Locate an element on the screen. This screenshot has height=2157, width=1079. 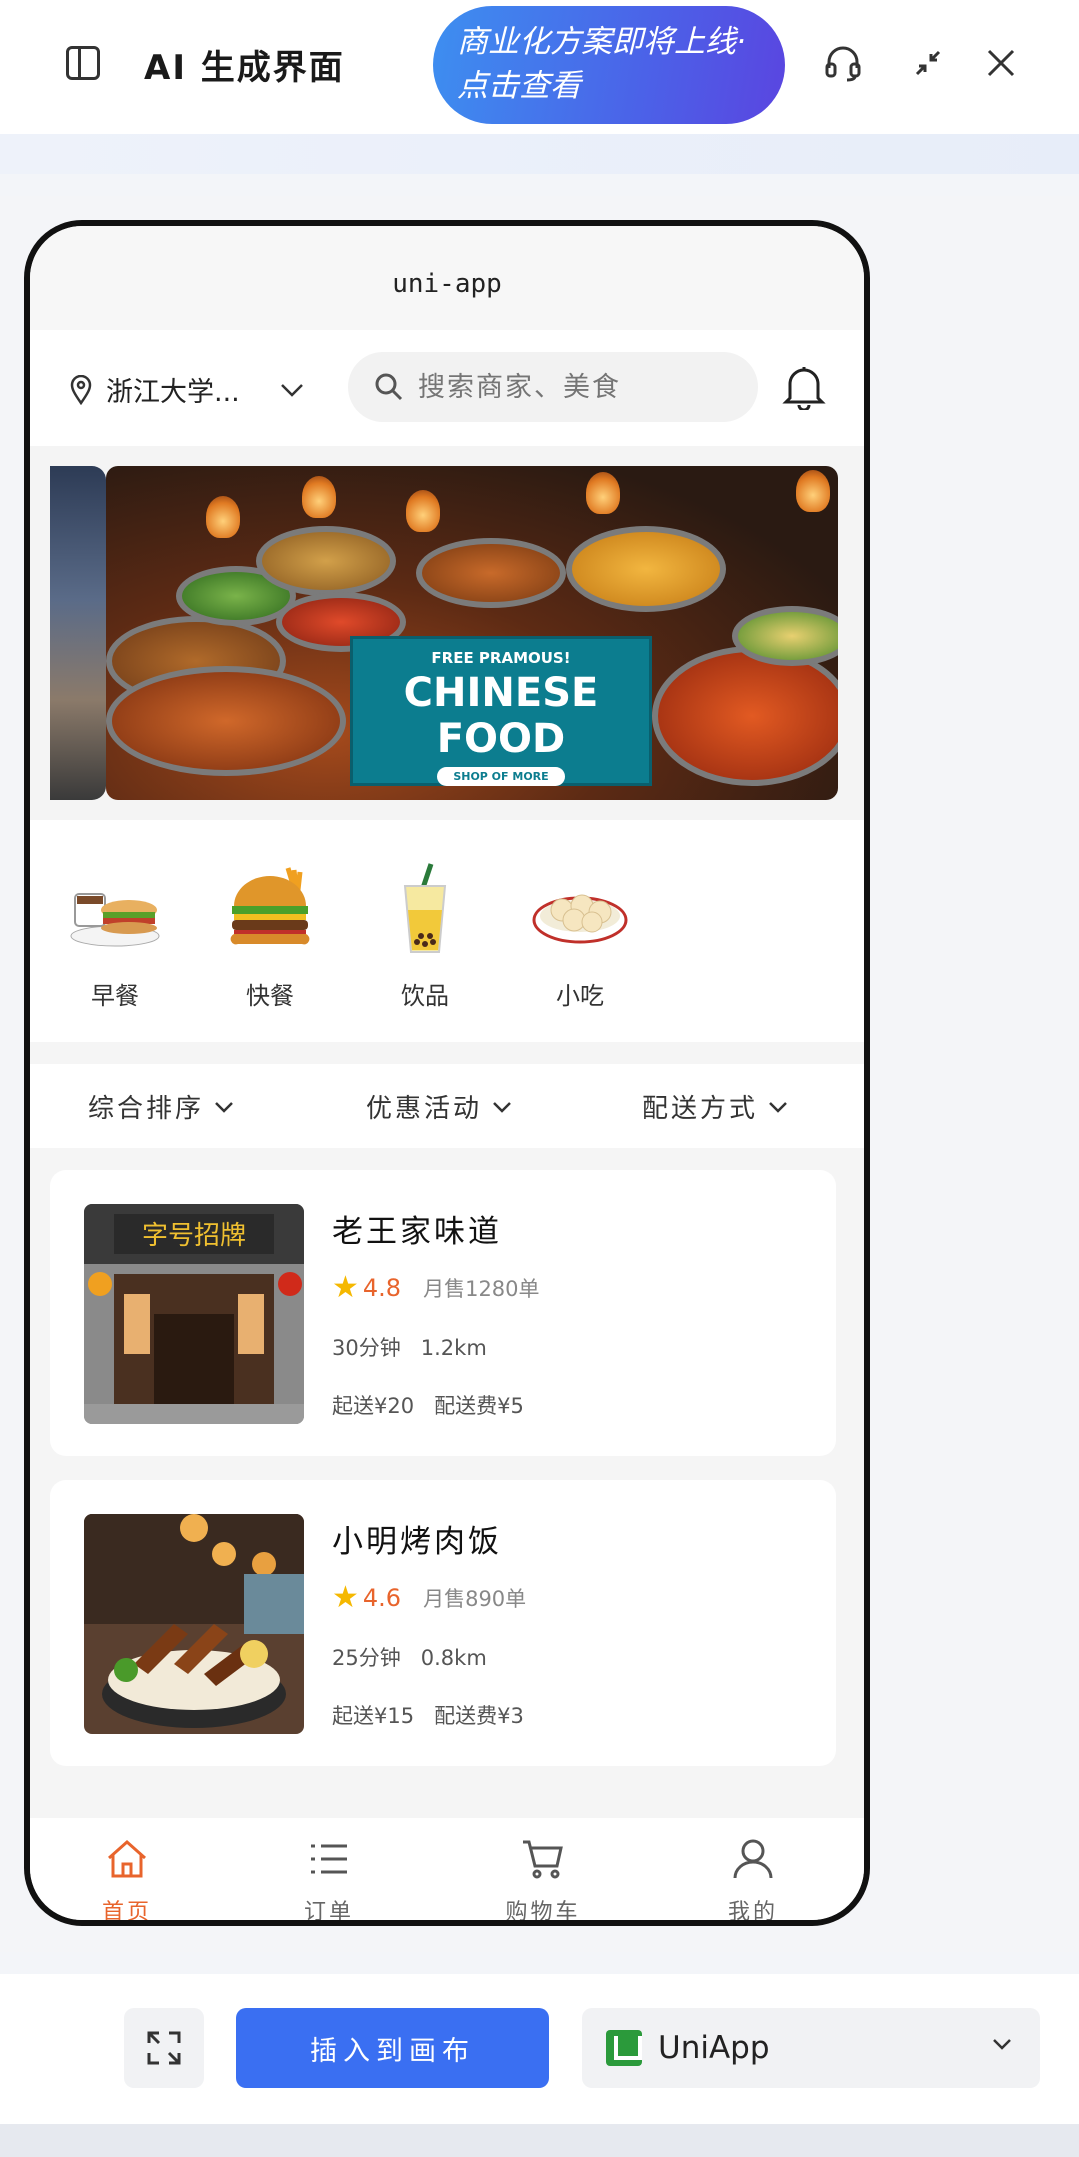
list-icon is located at coordinates (329, 1859).